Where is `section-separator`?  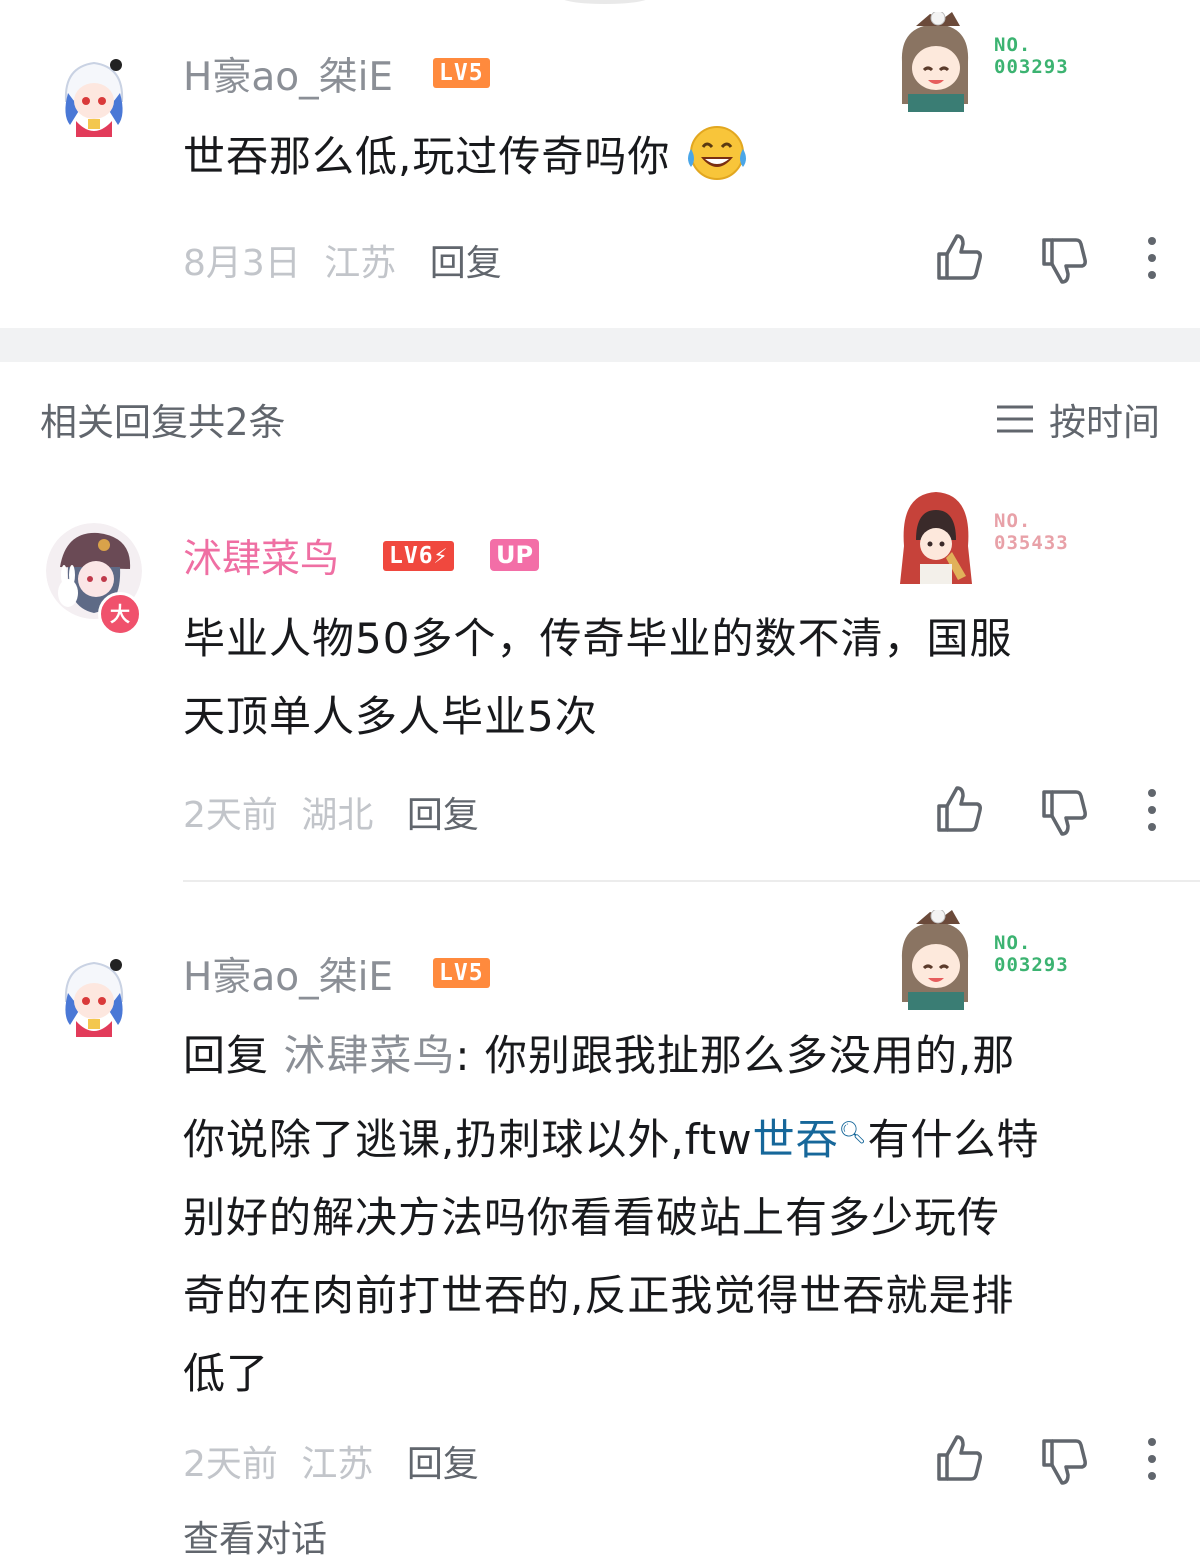
section-separator is located at coordinates (600, 345).